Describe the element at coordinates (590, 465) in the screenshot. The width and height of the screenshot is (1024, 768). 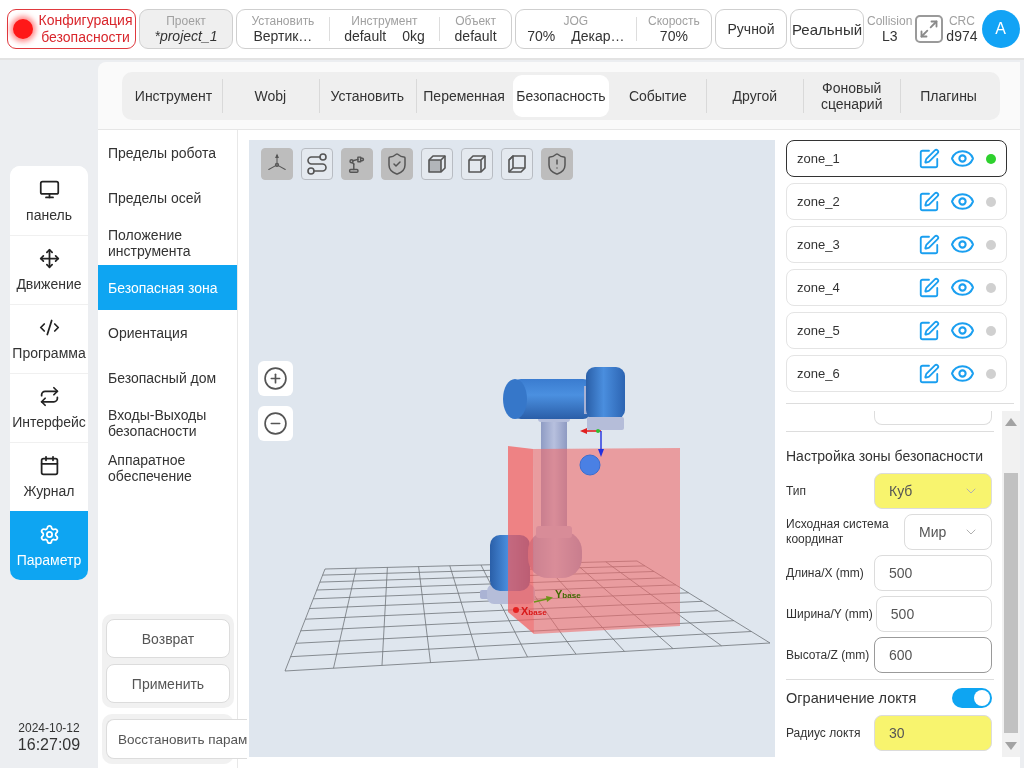
I see `sphere-marker` at that location.